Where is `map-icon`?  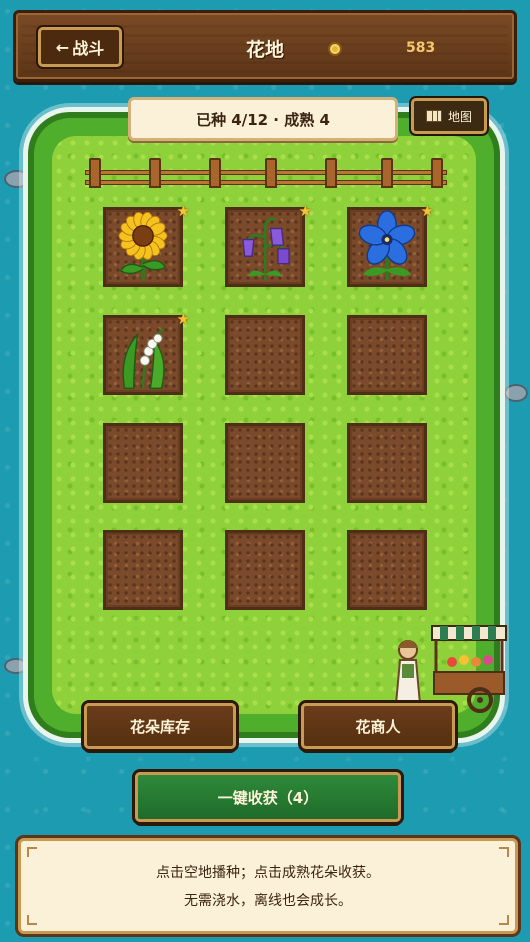
map-icon is located at coordinates (433, 116).